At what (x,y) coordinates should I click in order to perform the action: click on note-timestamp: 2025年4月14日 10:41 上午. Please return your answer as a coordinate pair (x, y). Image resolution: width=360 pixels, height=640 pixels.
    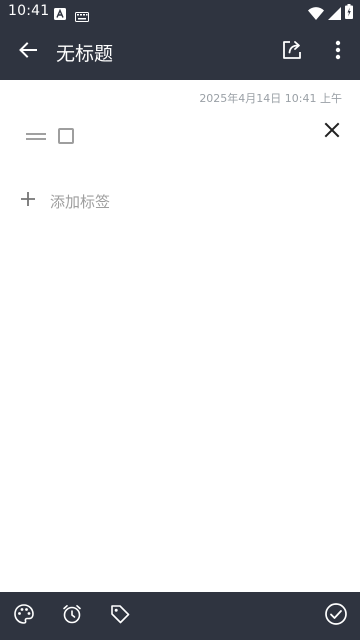
    Looking at the image, I should click on (270, 98).